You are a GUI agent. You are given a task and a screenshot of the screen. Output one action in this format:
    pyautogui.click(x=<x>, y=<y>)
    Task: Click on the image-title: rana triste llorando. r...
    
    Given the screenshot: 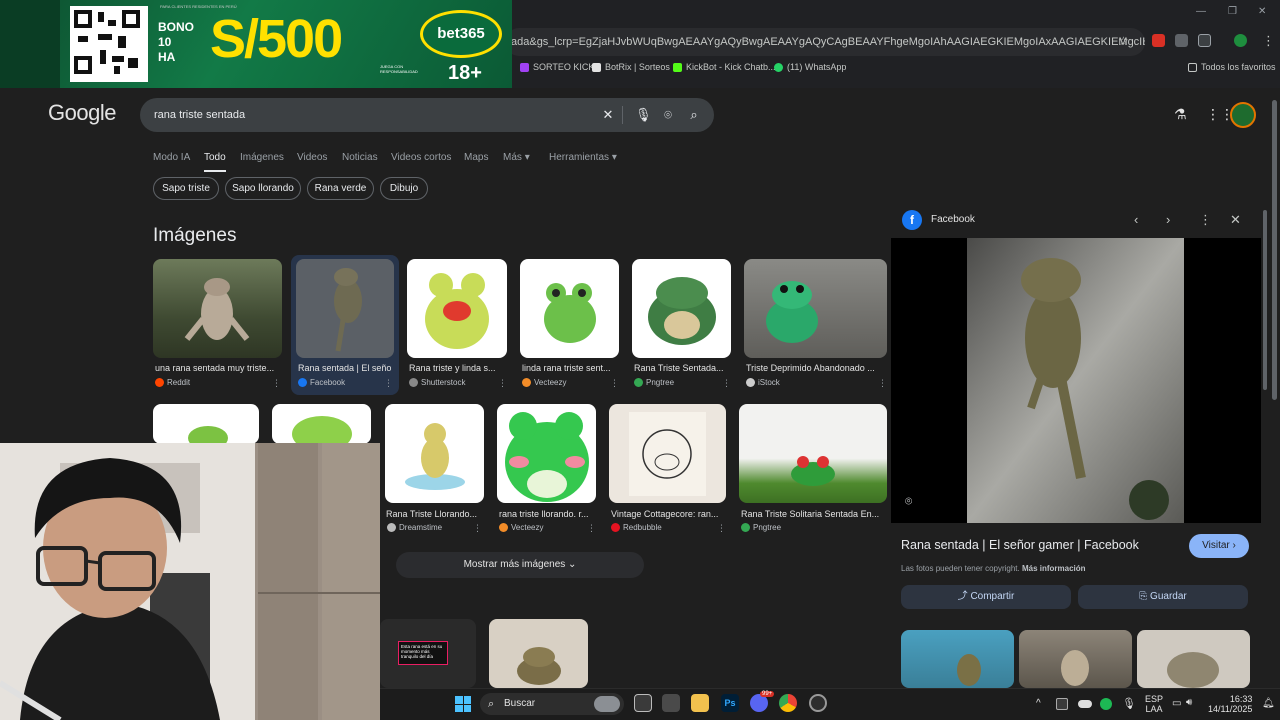 What is the action you would take?
    pyautogui.click(x=546, y=514)
    